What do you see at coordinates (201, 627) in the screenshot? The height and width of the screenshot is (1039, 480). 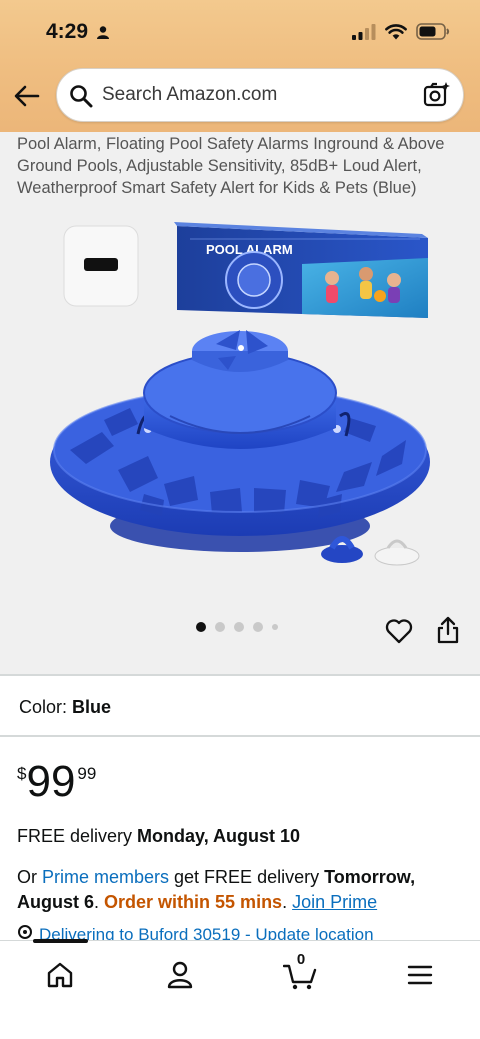 I see `carousel-dot-active` at bounding box center [201, 627].